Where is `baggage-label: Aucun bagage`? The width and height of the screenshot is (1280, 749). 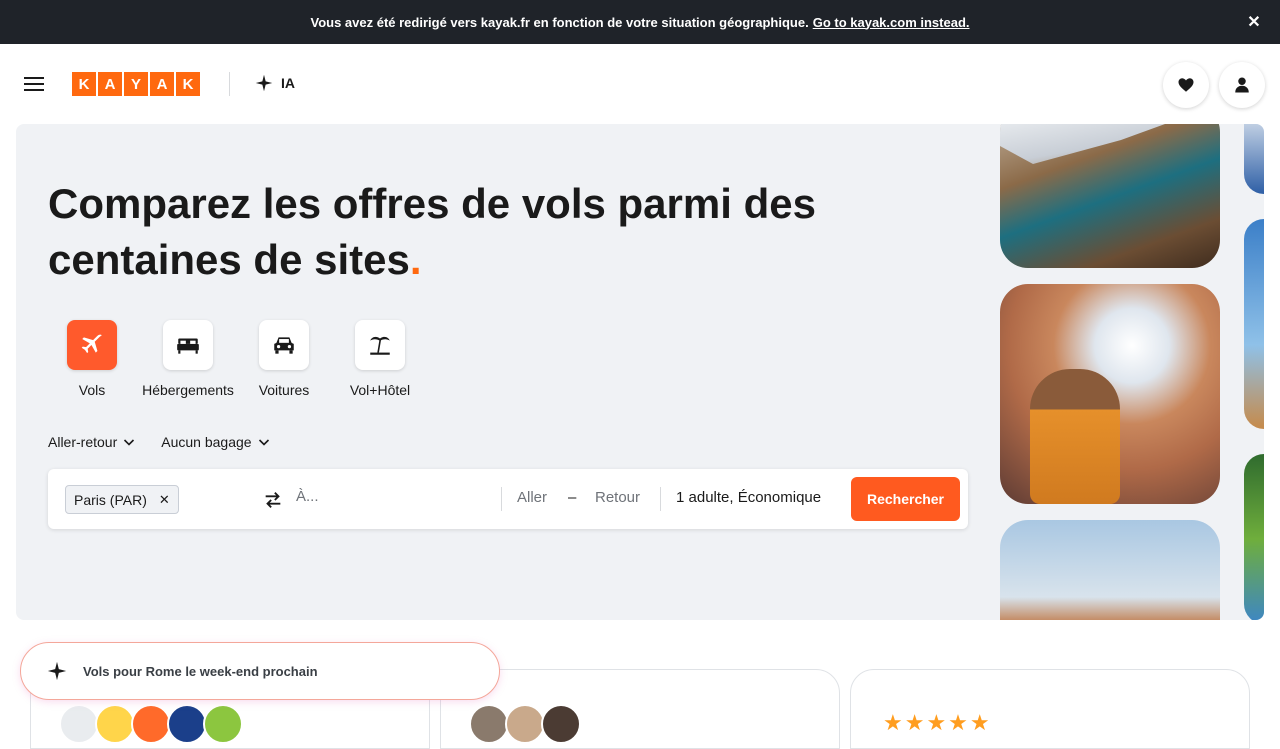 baggage-label: Aucun bagage is located at coordinates (206, 442).